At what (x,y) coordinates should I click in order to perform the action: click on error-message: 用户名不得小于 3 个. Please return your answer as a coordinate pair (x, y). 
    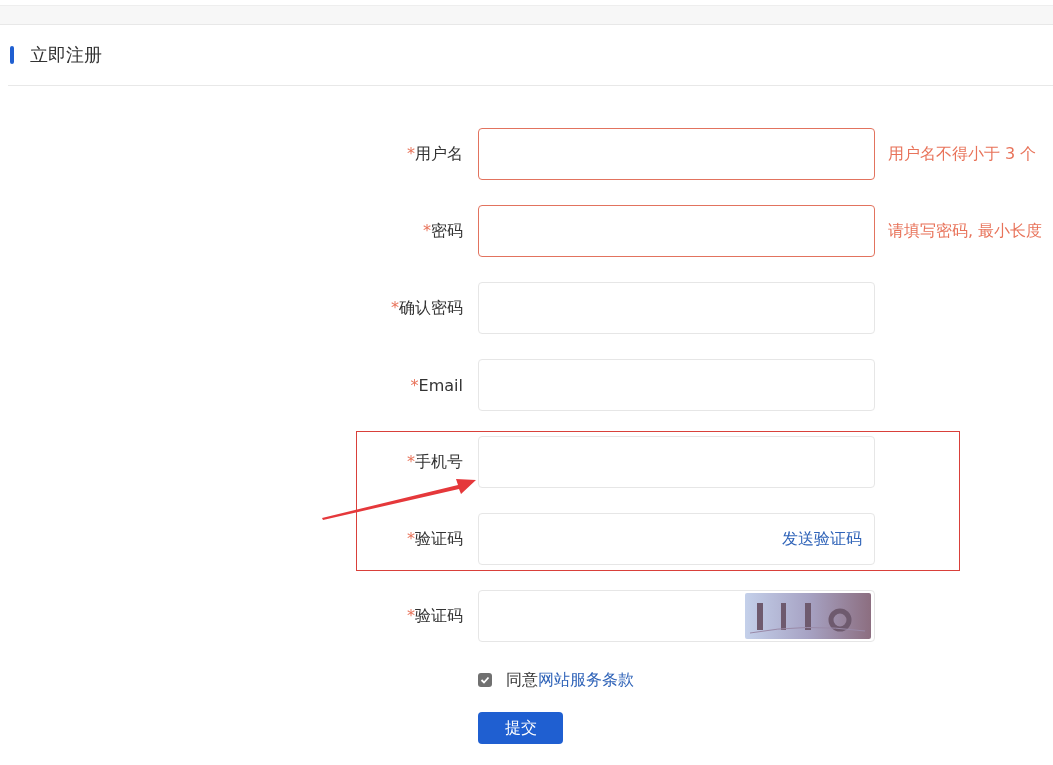
    Looking at the image, I should click on (962, 154).